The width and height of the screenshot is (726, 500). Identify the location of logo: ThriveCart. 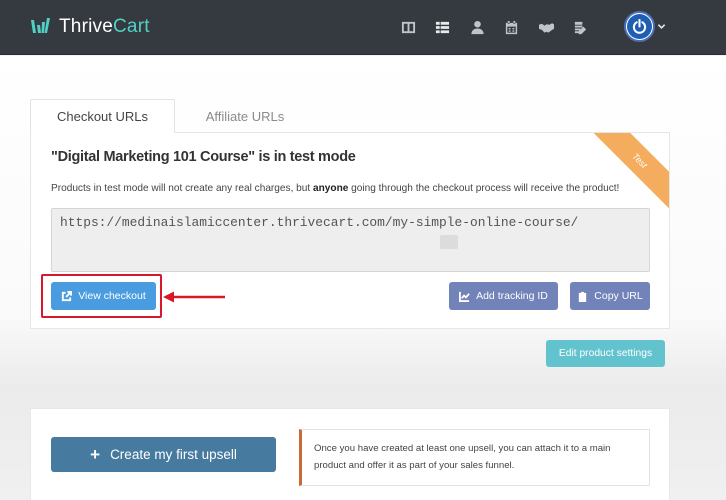
(90, 27).